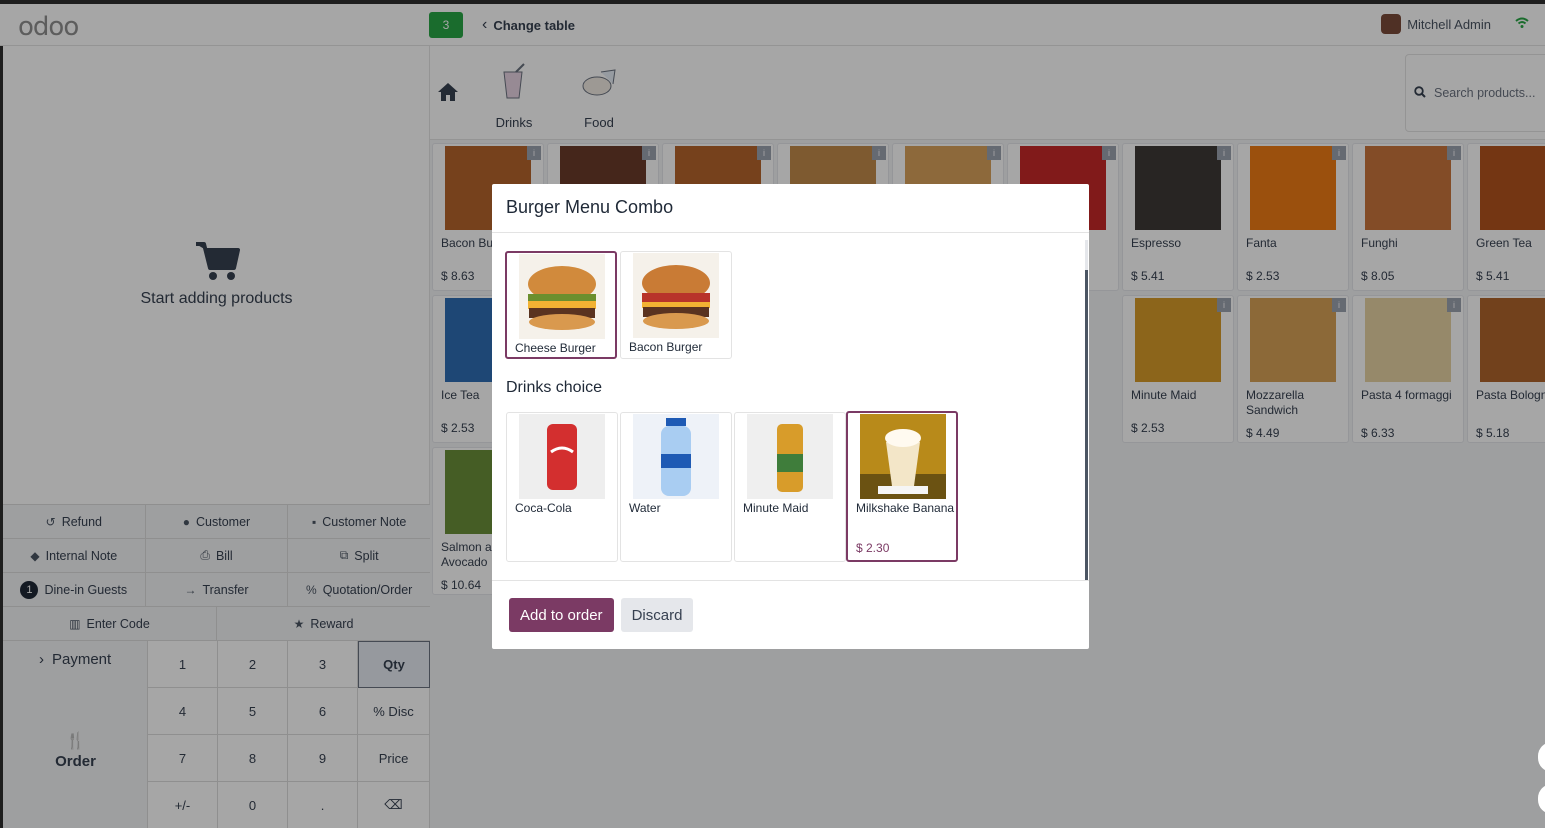 This screenshot has height=828, width=1545. I want to click on water-label: Water, so click(645, 508).